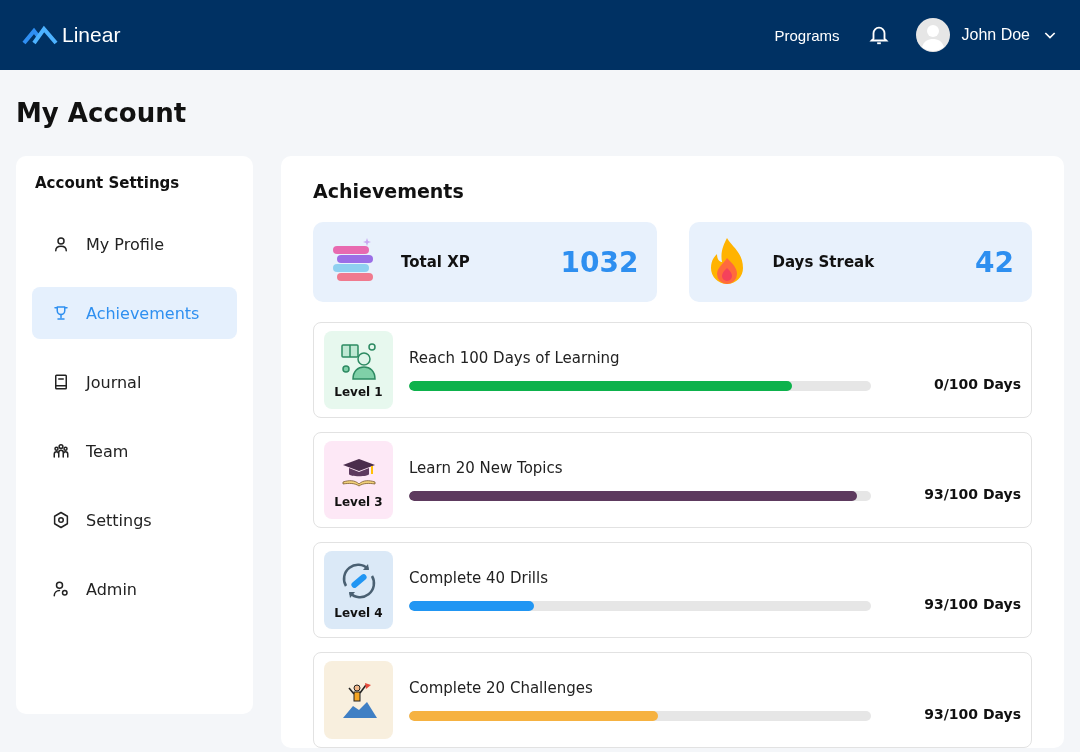 Image resolution: width=1080 pixels, height=752 pixels. Describe the element at coordinates (61, 520) in the screenshot. I see `settings-icon` at that location.